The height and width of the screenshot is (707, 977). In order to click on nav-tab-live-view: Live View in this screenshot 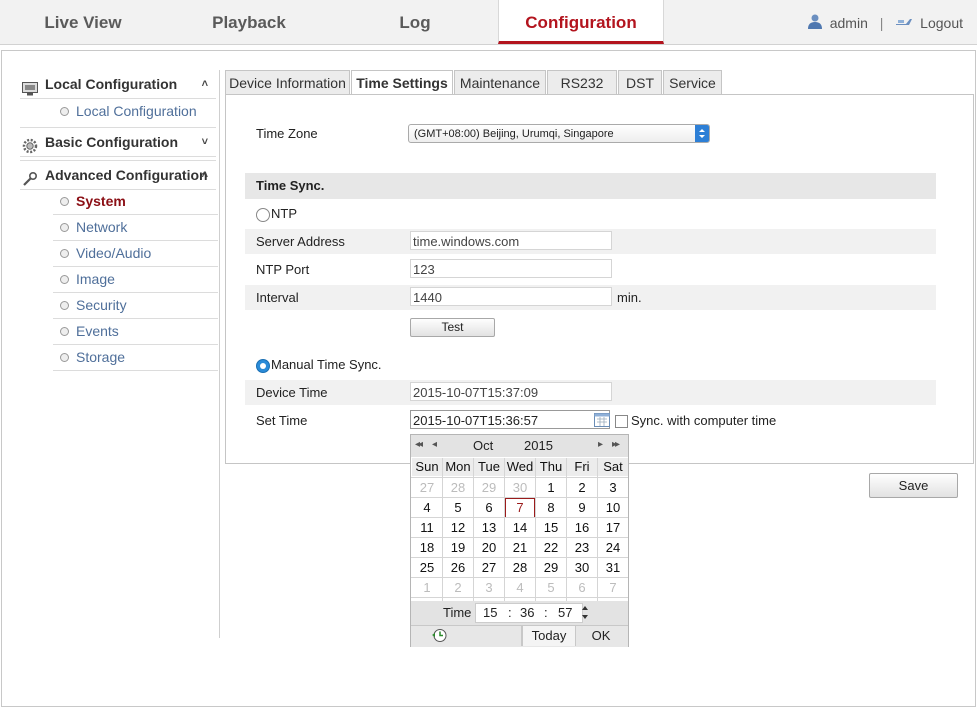, I will do `click(83, 22)`.